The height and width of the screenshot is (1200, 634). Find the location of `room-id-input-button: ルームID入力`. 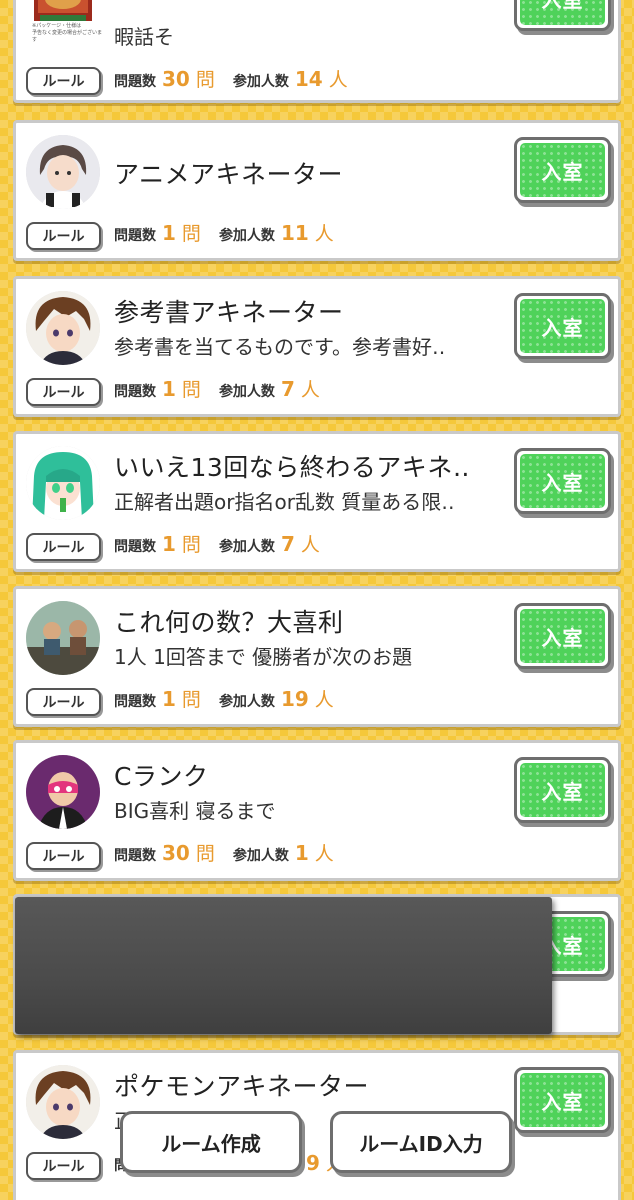

room-id-input-button: ルームID入力 is located at coordinates (421, 1142).